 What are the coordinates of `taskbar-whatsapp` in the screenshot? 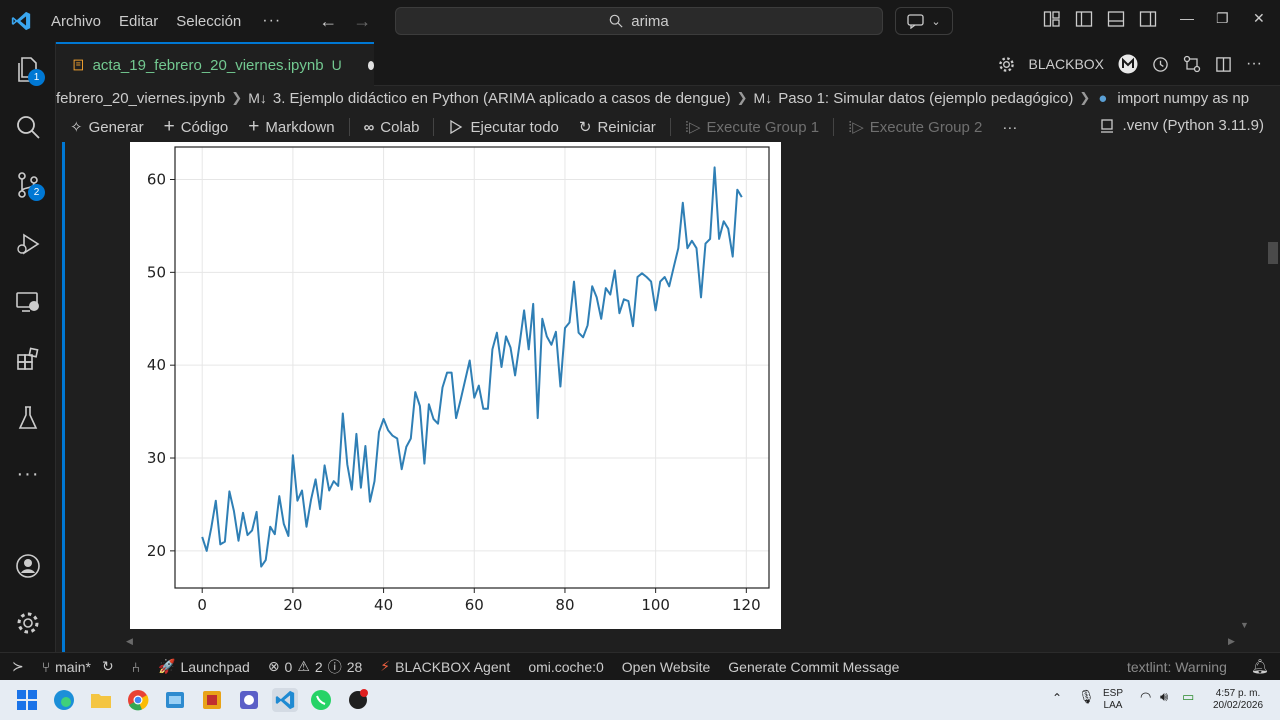 It's located at (321, 700).